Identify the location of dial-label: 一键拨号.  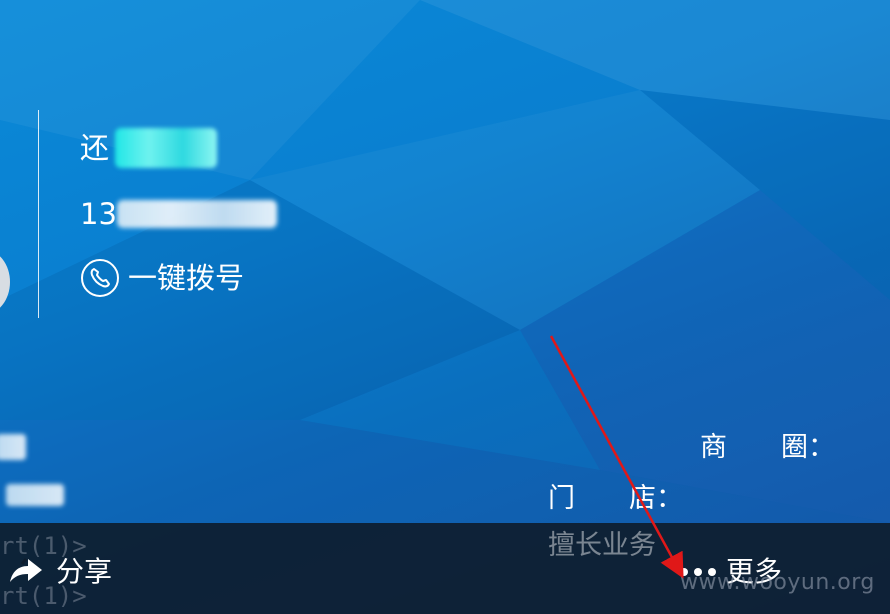
(186, 278).